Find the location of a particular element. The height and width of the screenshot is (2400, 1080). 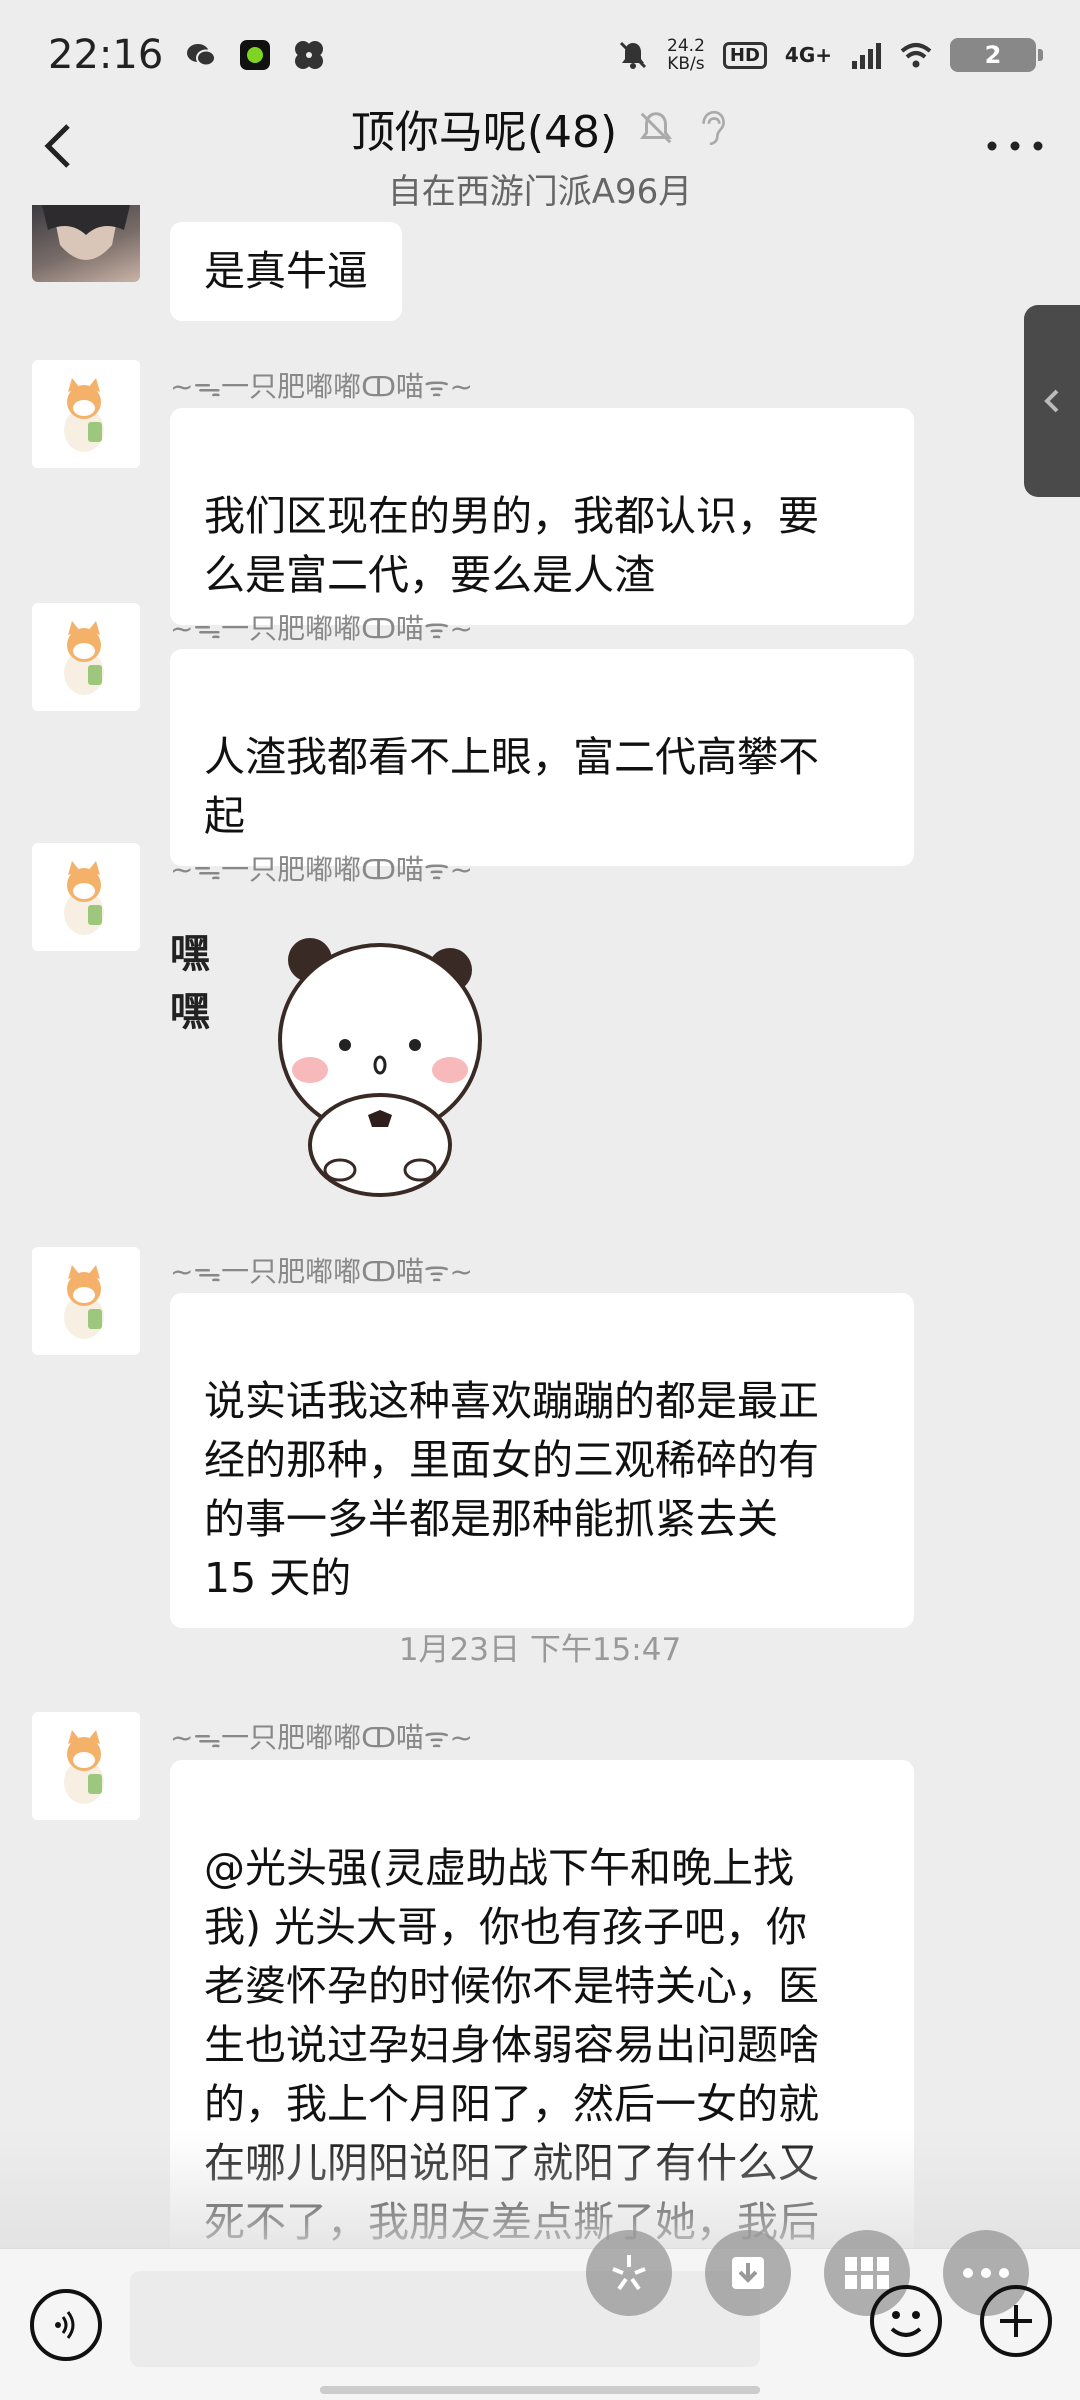

message-text: 人渣我都看不上眼，富二代高攀不 起 is located at coordinates (511, 786).